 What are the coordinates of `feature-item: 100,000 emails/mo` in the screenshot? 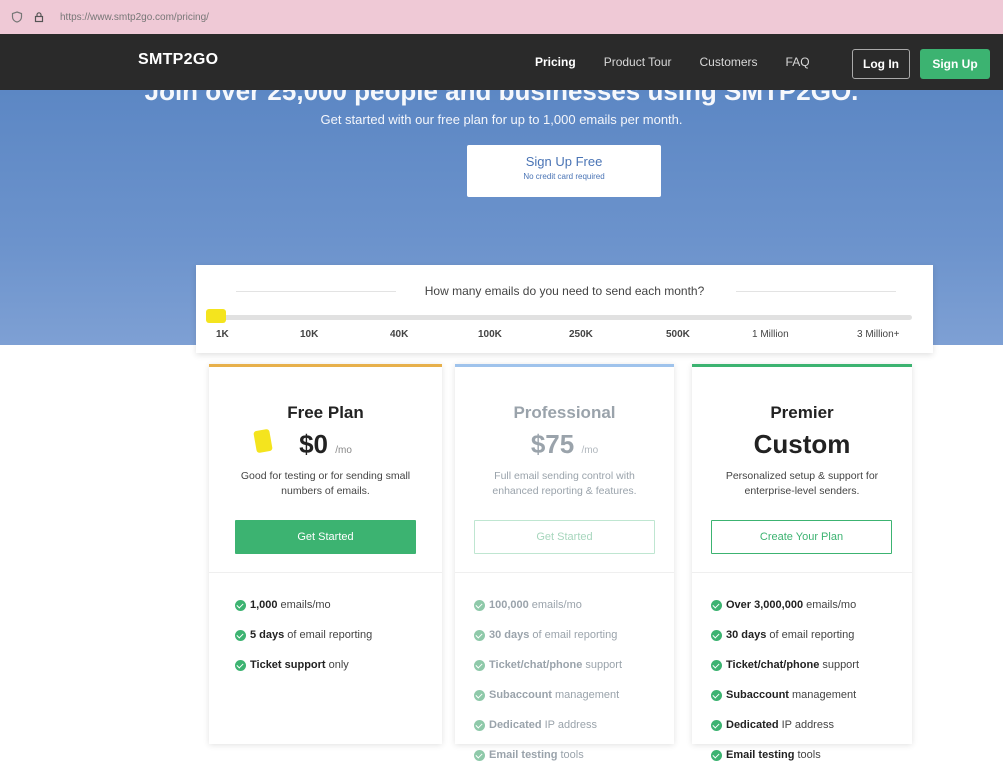 It's located at (548, 605).